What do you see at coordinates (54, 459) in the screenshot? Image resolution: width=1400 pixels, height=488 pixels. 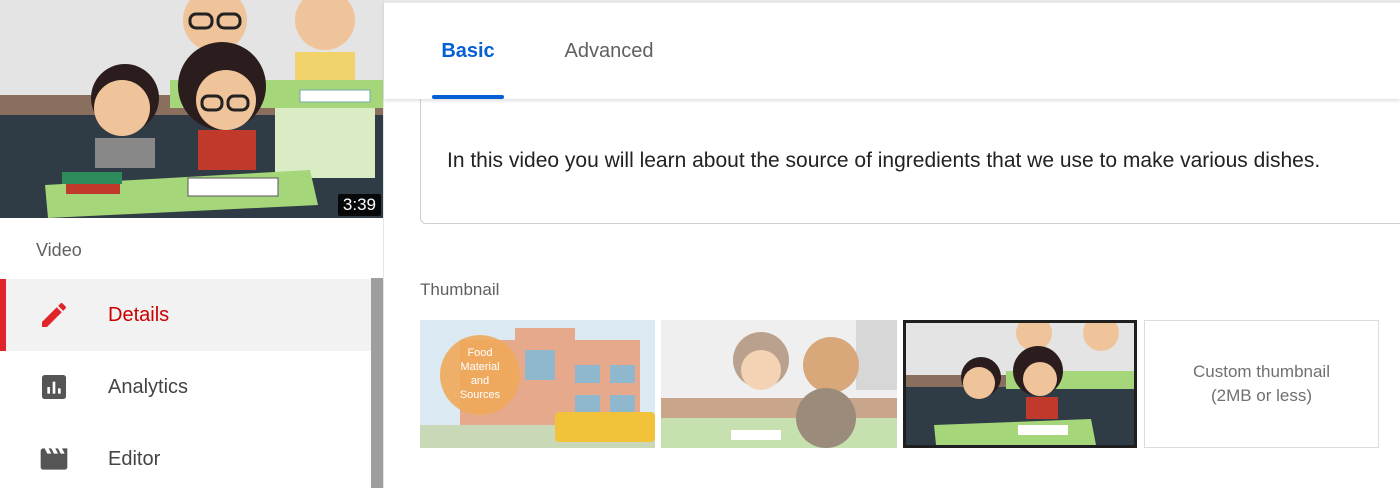 I see `clapperboard-icon` at bounding box center [54, 459].